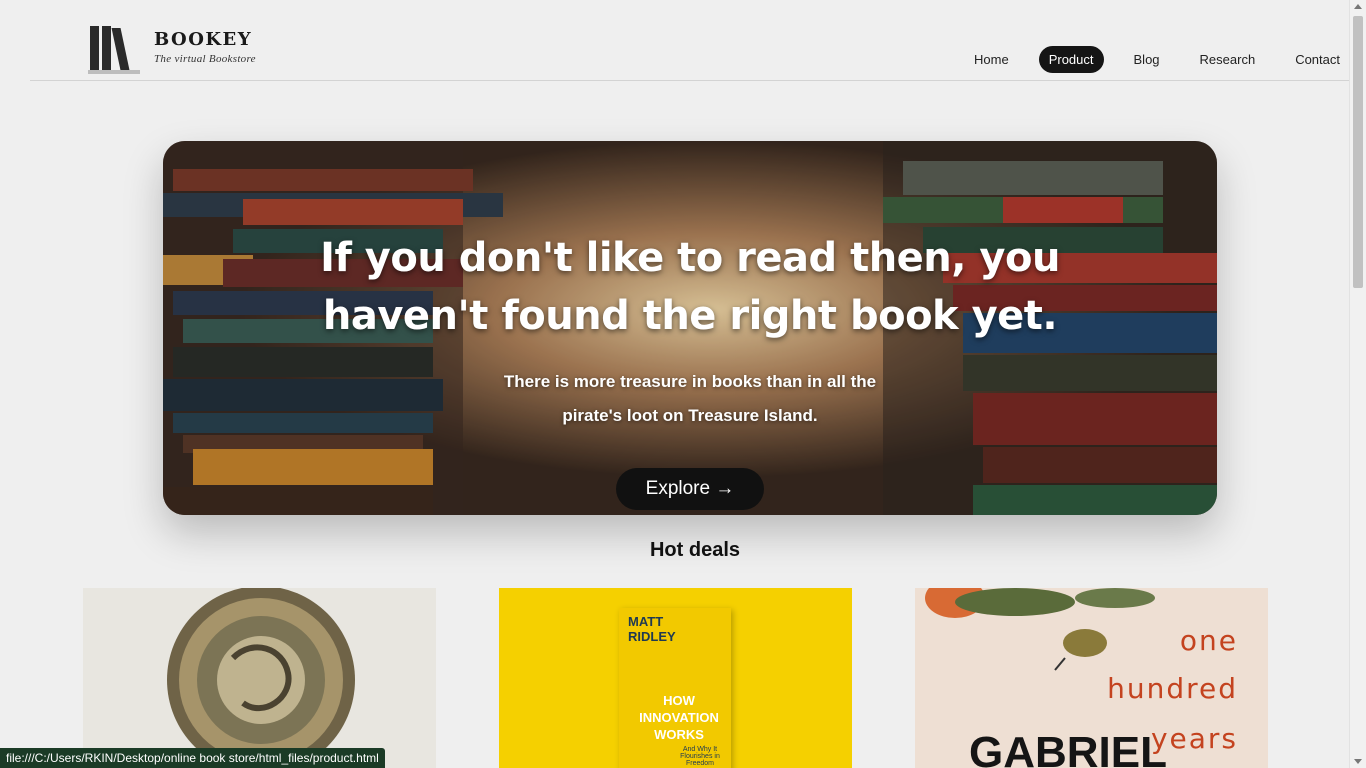 The width and height of the screenshot is (1366, 768). Describe the element at coordinates (1317, 59) in the screenshot. I see `nav-contact: Contact` at that location.